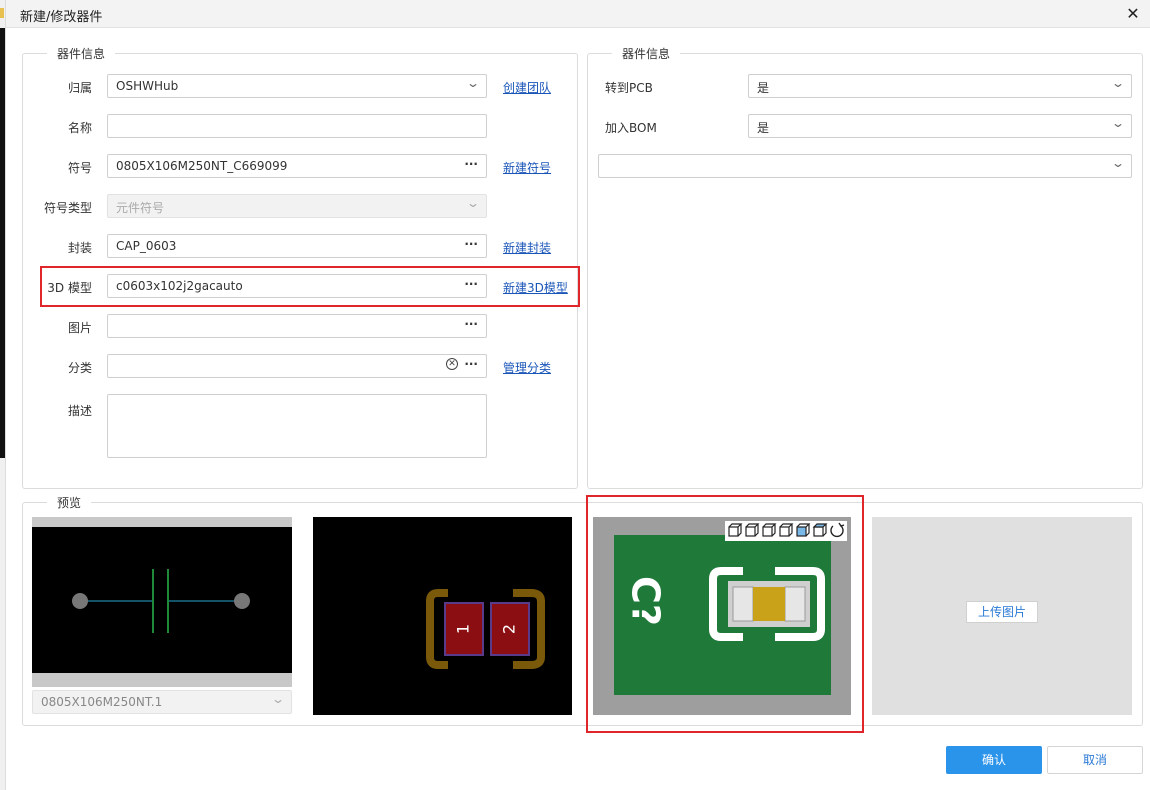 This screenshot has height=790, width=1150. Describe the element at coordinates (297, 326) in the screenshot. I see `image-input: ···` at that location.